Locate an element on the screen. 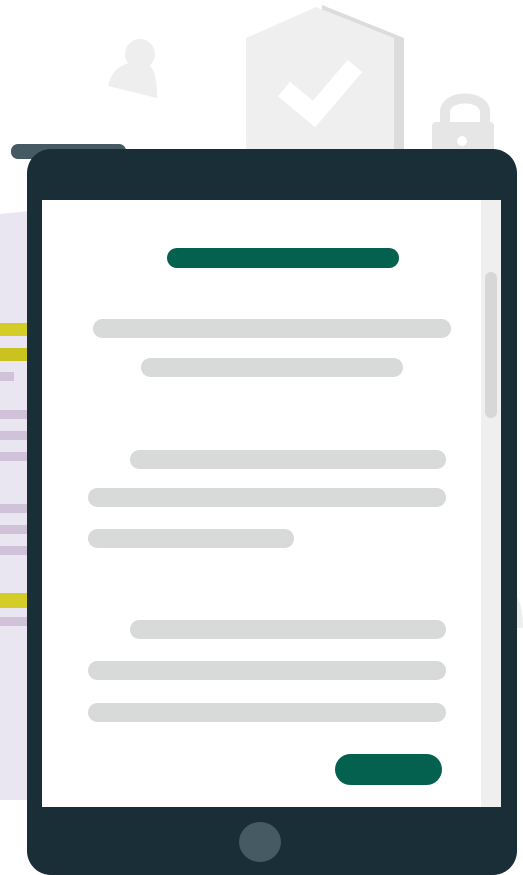 This screenshot has width=523, height=875. decorative-shape is located at coordinates (520, 612).